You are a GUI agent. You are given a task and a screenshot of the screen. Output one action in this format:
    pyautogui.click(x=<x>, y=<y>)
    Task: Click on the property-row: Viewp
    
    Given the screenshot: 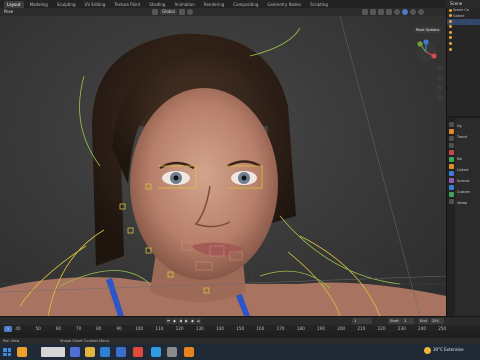 What is the action you would take?
    pyautogui.click(x=462, y=203)
    